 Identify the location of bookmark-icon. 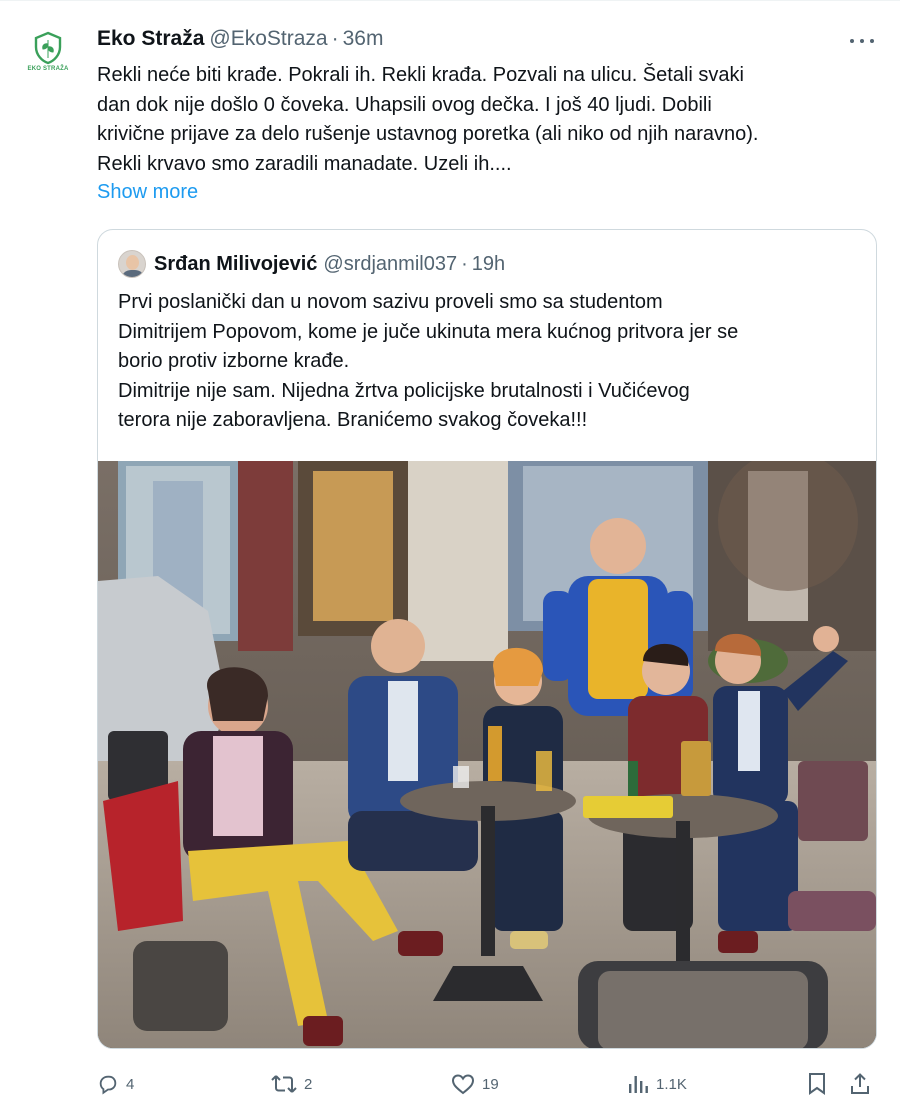
(817, 1084).